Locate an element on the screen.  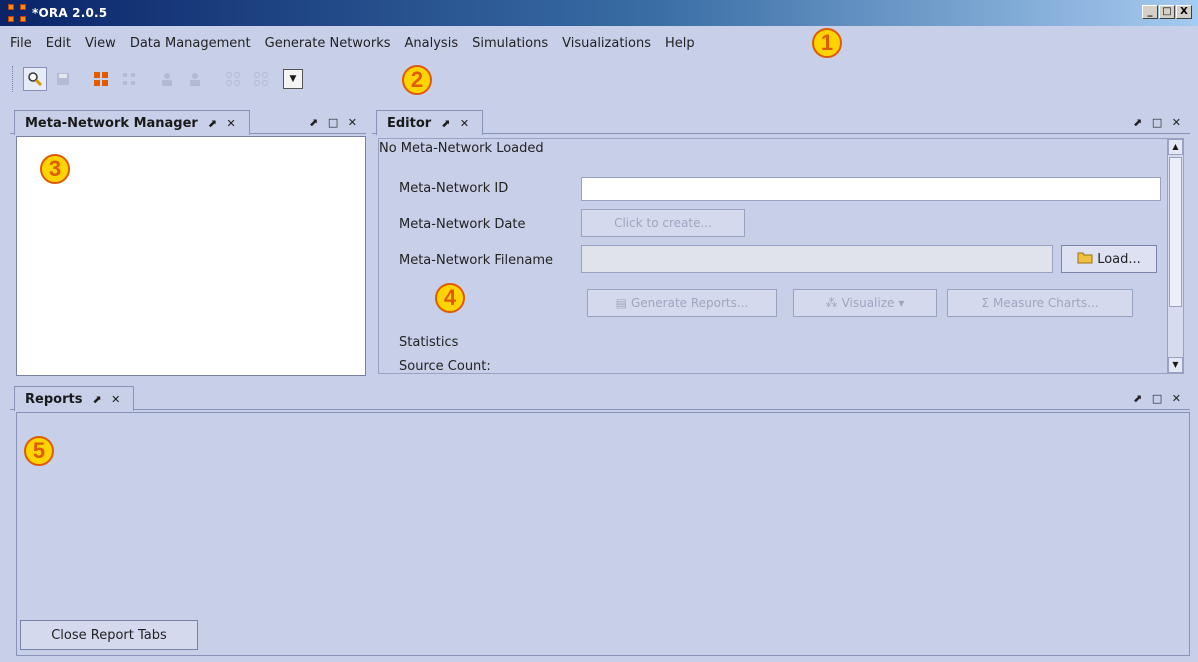
callout-1: 1 is located at coordinates (827, 43).